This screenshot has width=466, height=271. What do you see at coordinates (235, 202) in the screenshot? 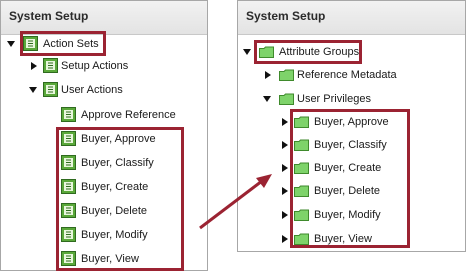
I see `connector-arrow-icon` at bounding box center [235, 202].